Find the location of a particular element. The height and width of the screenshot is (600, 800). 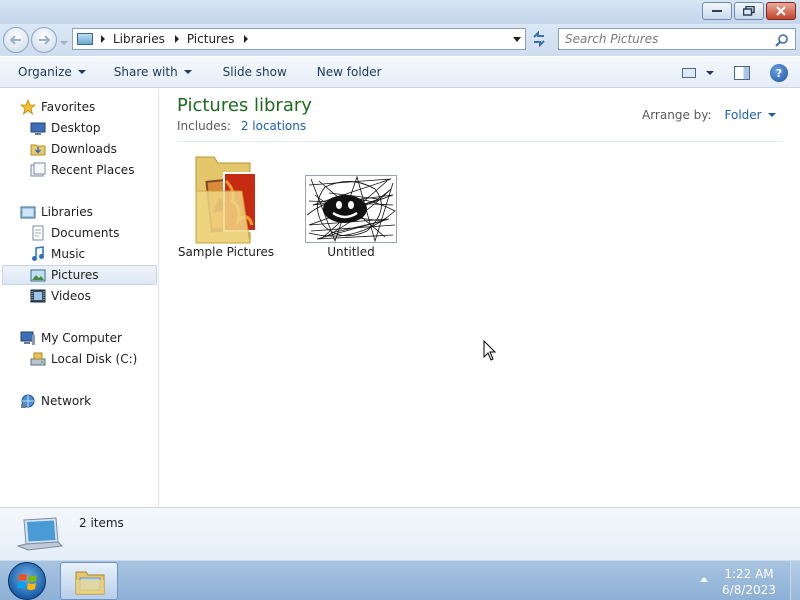

taskbar-clock: 1:22 AM 6/8/2023 is located at coordinates (749, 582).